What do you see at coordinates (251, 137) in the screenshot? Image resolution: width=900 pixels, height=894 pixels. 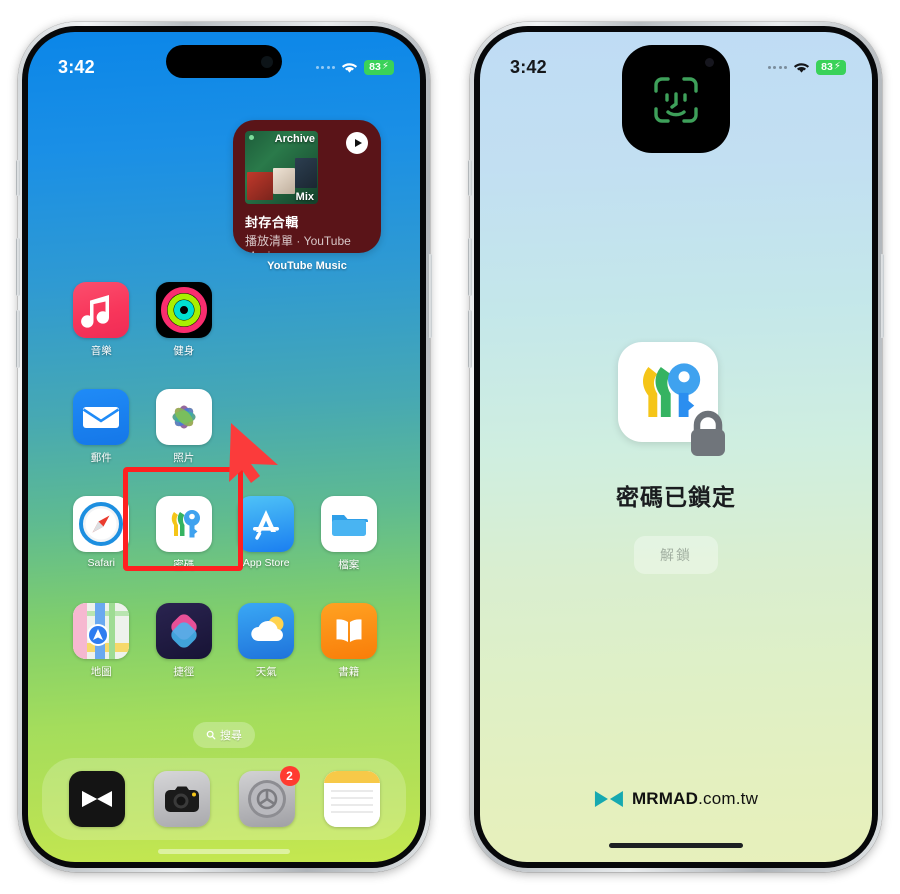 I see `art-accent-dot` at bounding box center [251, 137].